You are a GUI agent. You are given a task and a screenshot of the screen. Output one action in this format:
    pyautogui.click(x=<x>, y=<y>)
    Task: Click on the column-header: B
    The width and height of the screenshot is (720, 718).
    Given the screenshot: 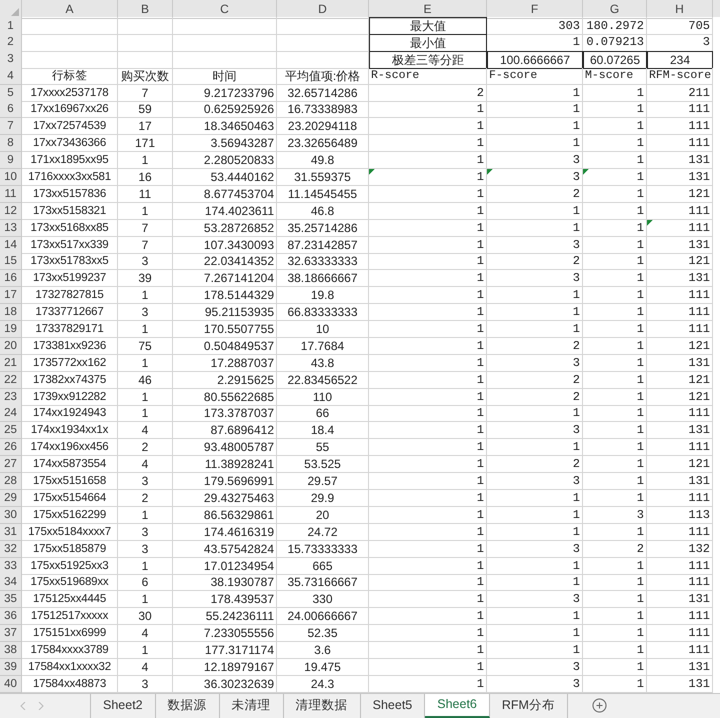 What is the action you would take?
    pyautogui.click(x=145, y=9)
    